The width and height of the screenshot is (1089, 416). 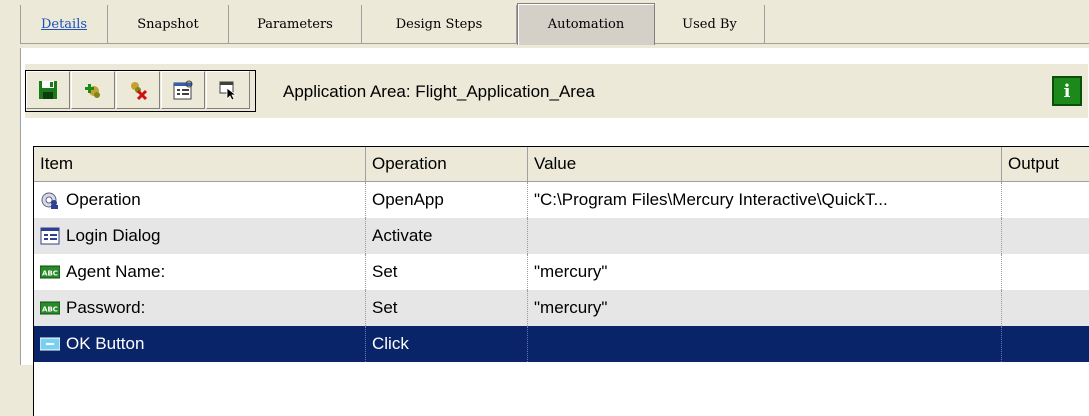 I want to click on table-row: ABC Password: Set "mercury", so click(x=561, y=308).